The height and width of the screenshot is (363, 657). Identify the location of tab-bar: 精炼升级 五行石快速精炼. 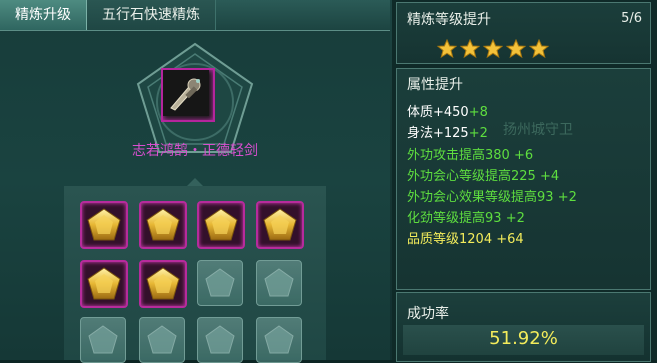
(195, 15).